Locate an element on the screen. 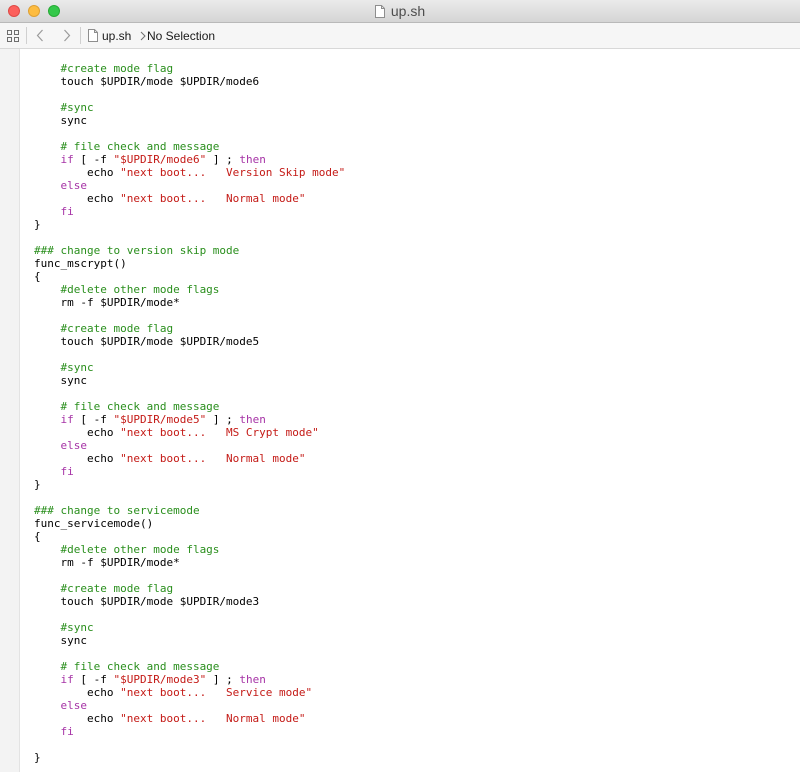  code-text-token: rm -f $UPDIR/mode* is located at coordinates (107, 302).